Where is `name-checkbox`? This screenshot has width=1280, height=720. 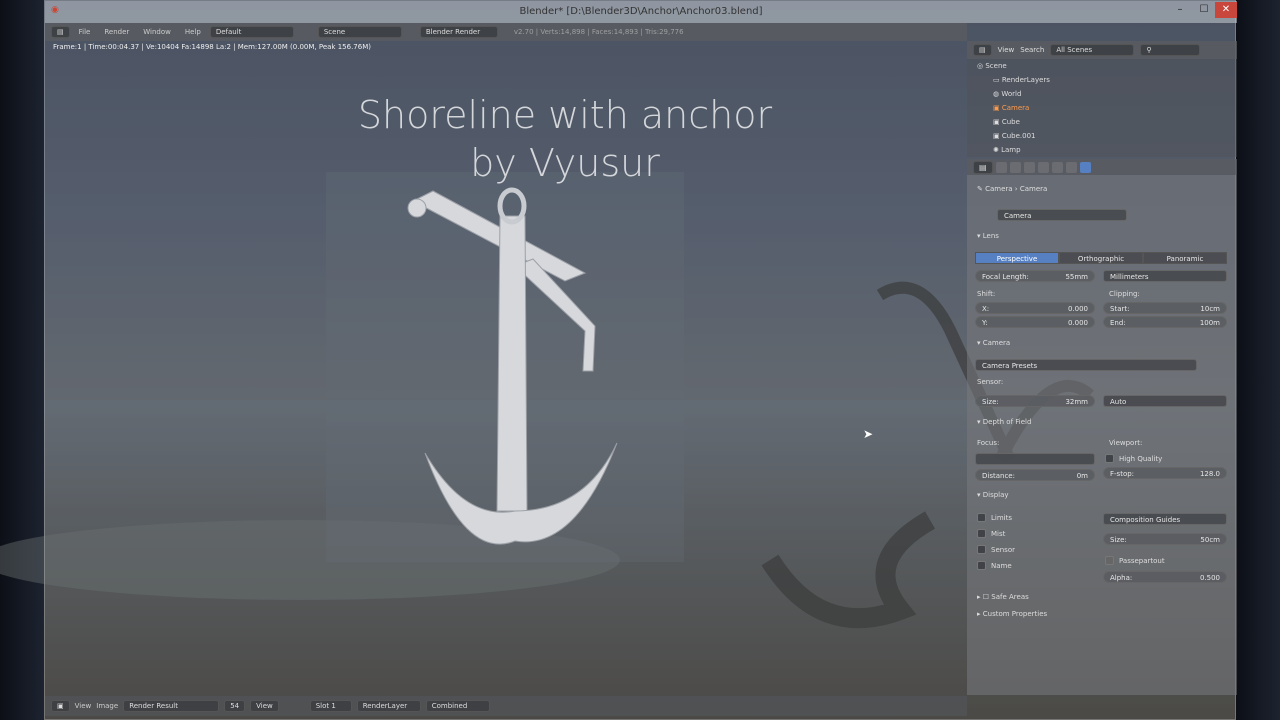 name-checkbox is located at coordinates (981, 565).